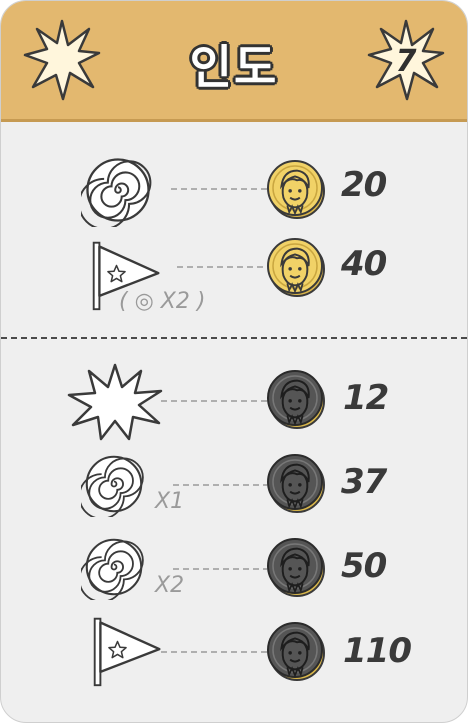 This screenshot has height=723, width=468. I want to click on flag-icon, so click(127, 651).